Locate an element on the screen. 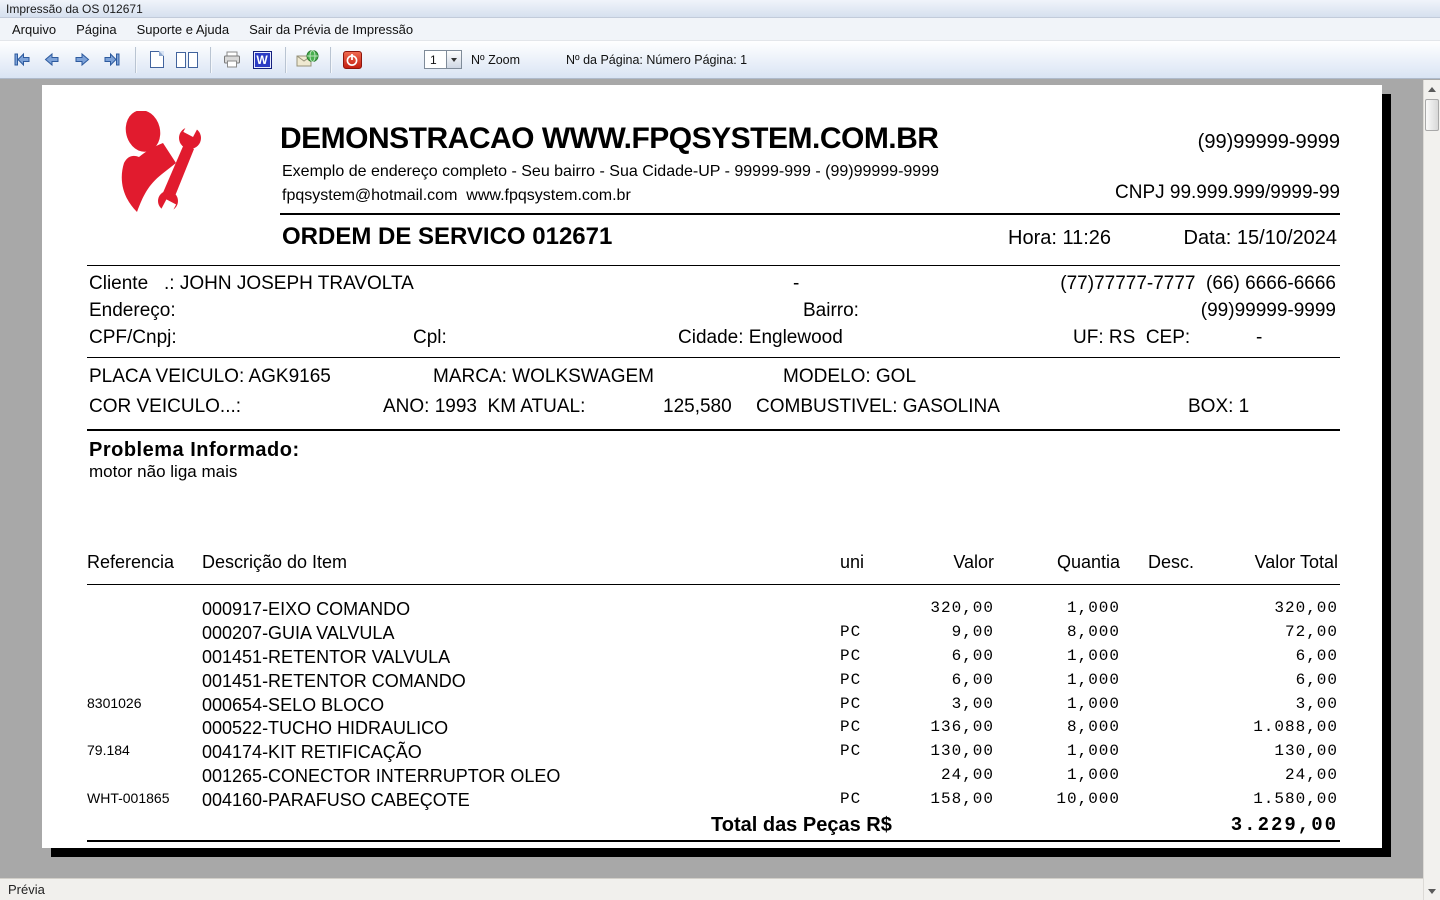 This screenshot has width=1440, height=900. two-page-icon is located at coordinates (187, 59).